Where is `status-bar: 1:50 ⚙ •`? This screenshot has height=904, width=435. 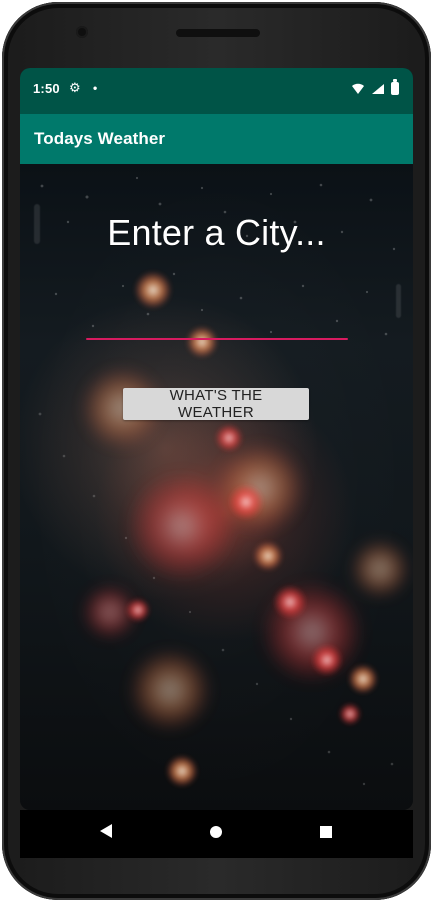 status-bar: 1:50 ⚙ • is located at coordinates (216, 91).